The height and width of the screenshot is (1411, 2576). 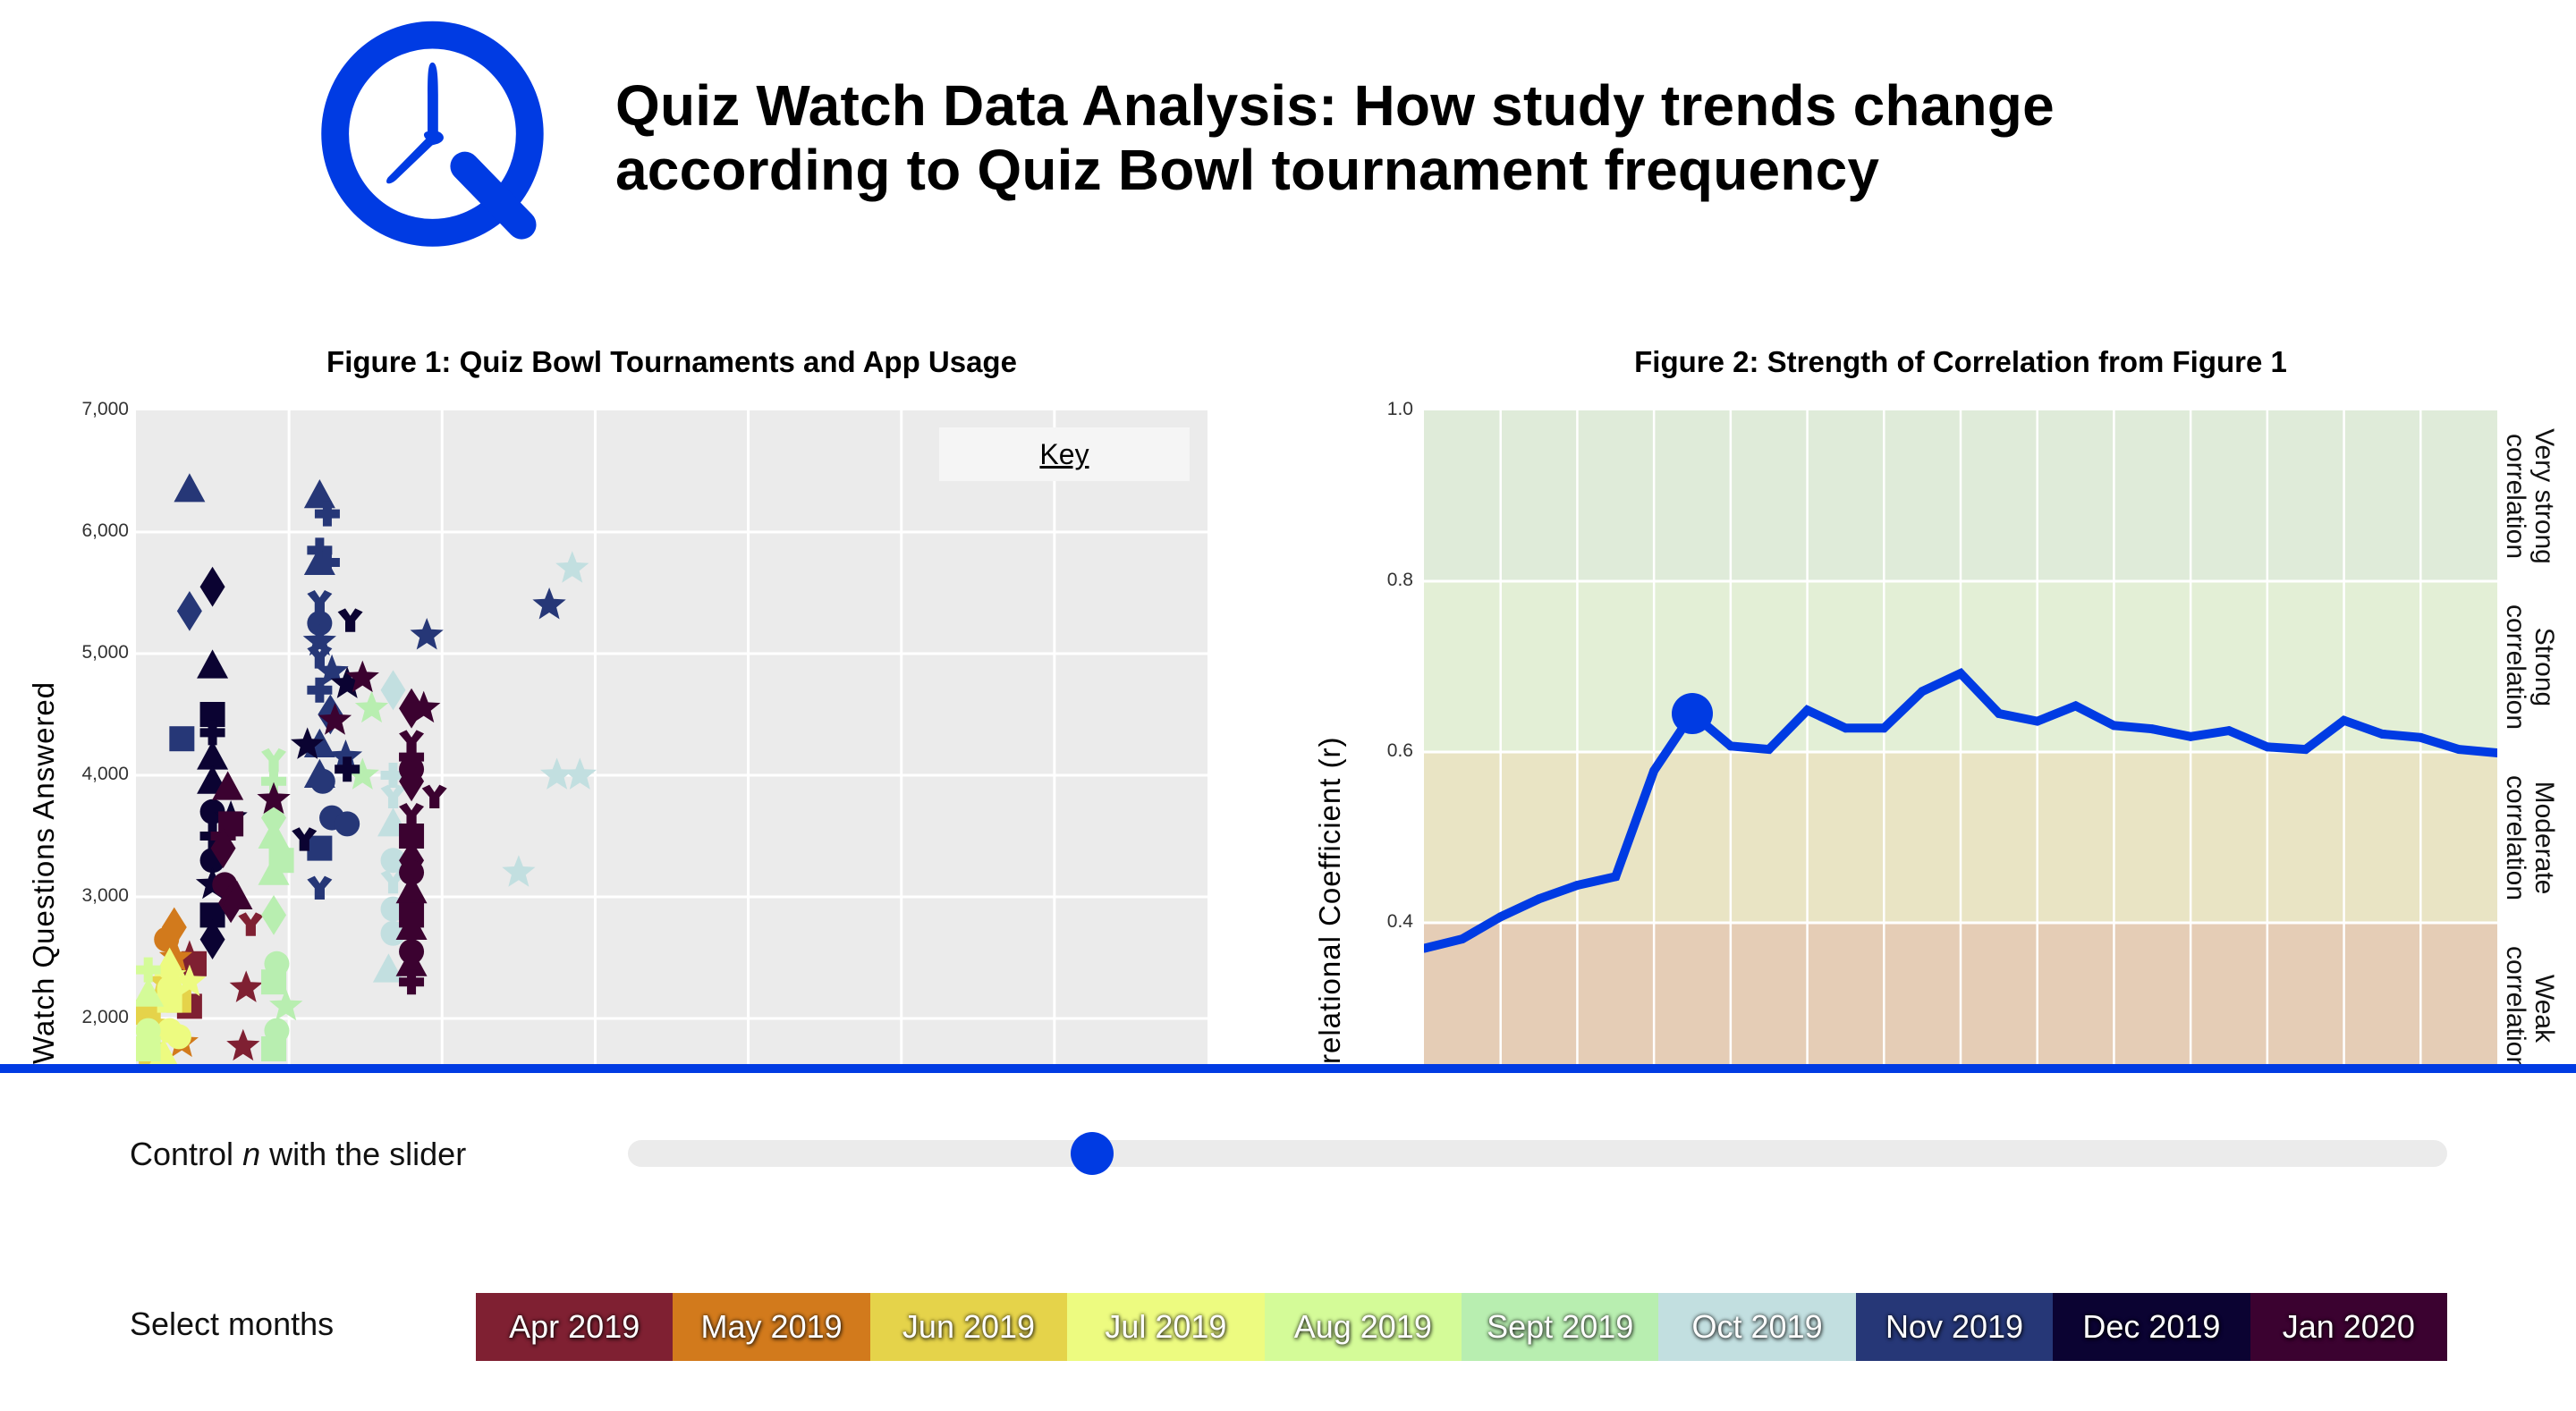 What do you see at coordinates (2151, 1327) in the screenshot?
I see `month-button-dec-2019: Dec 2019` at bounding box center [2151, 1327].